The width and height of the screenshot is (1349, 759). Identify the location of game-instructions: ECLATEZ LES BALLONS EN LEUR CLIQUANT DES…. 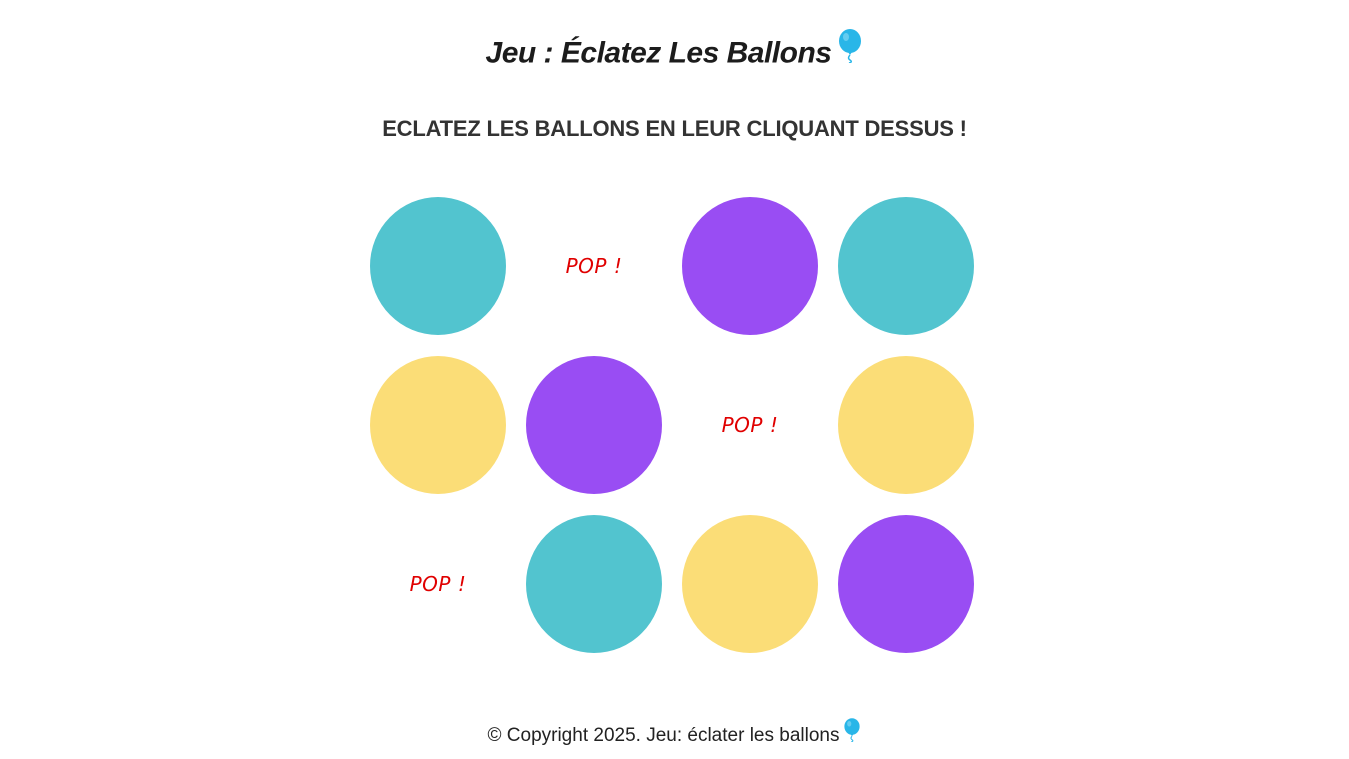
(674, 128).